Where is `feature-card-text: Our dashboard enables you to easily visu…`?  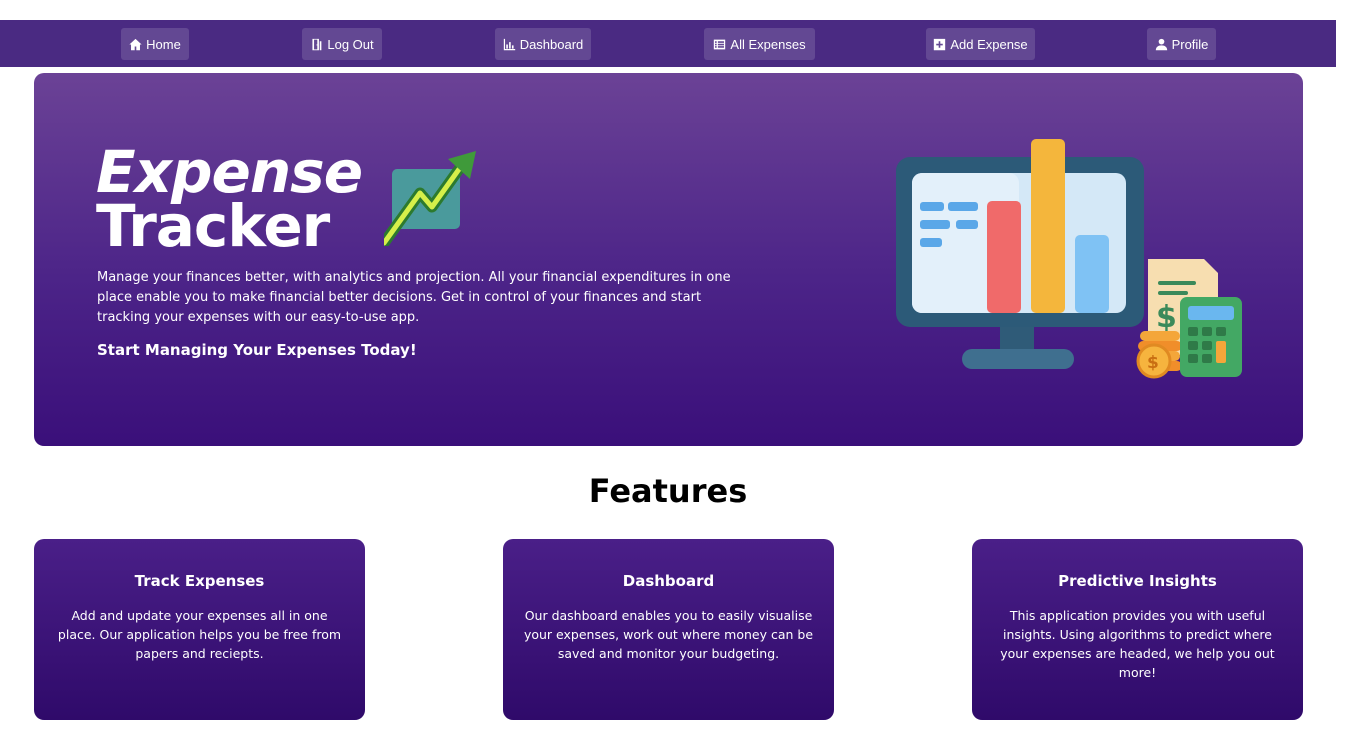
feature-card-text: Our dashboard enables you to easily visu… is located at coordinates (668, 634).